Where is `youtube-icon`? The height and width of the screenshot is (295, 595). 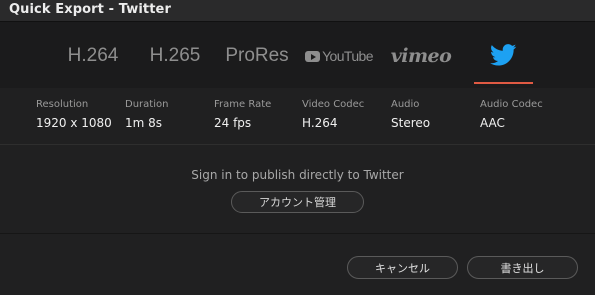
youtube-icon is located at coordinates (313, 56).